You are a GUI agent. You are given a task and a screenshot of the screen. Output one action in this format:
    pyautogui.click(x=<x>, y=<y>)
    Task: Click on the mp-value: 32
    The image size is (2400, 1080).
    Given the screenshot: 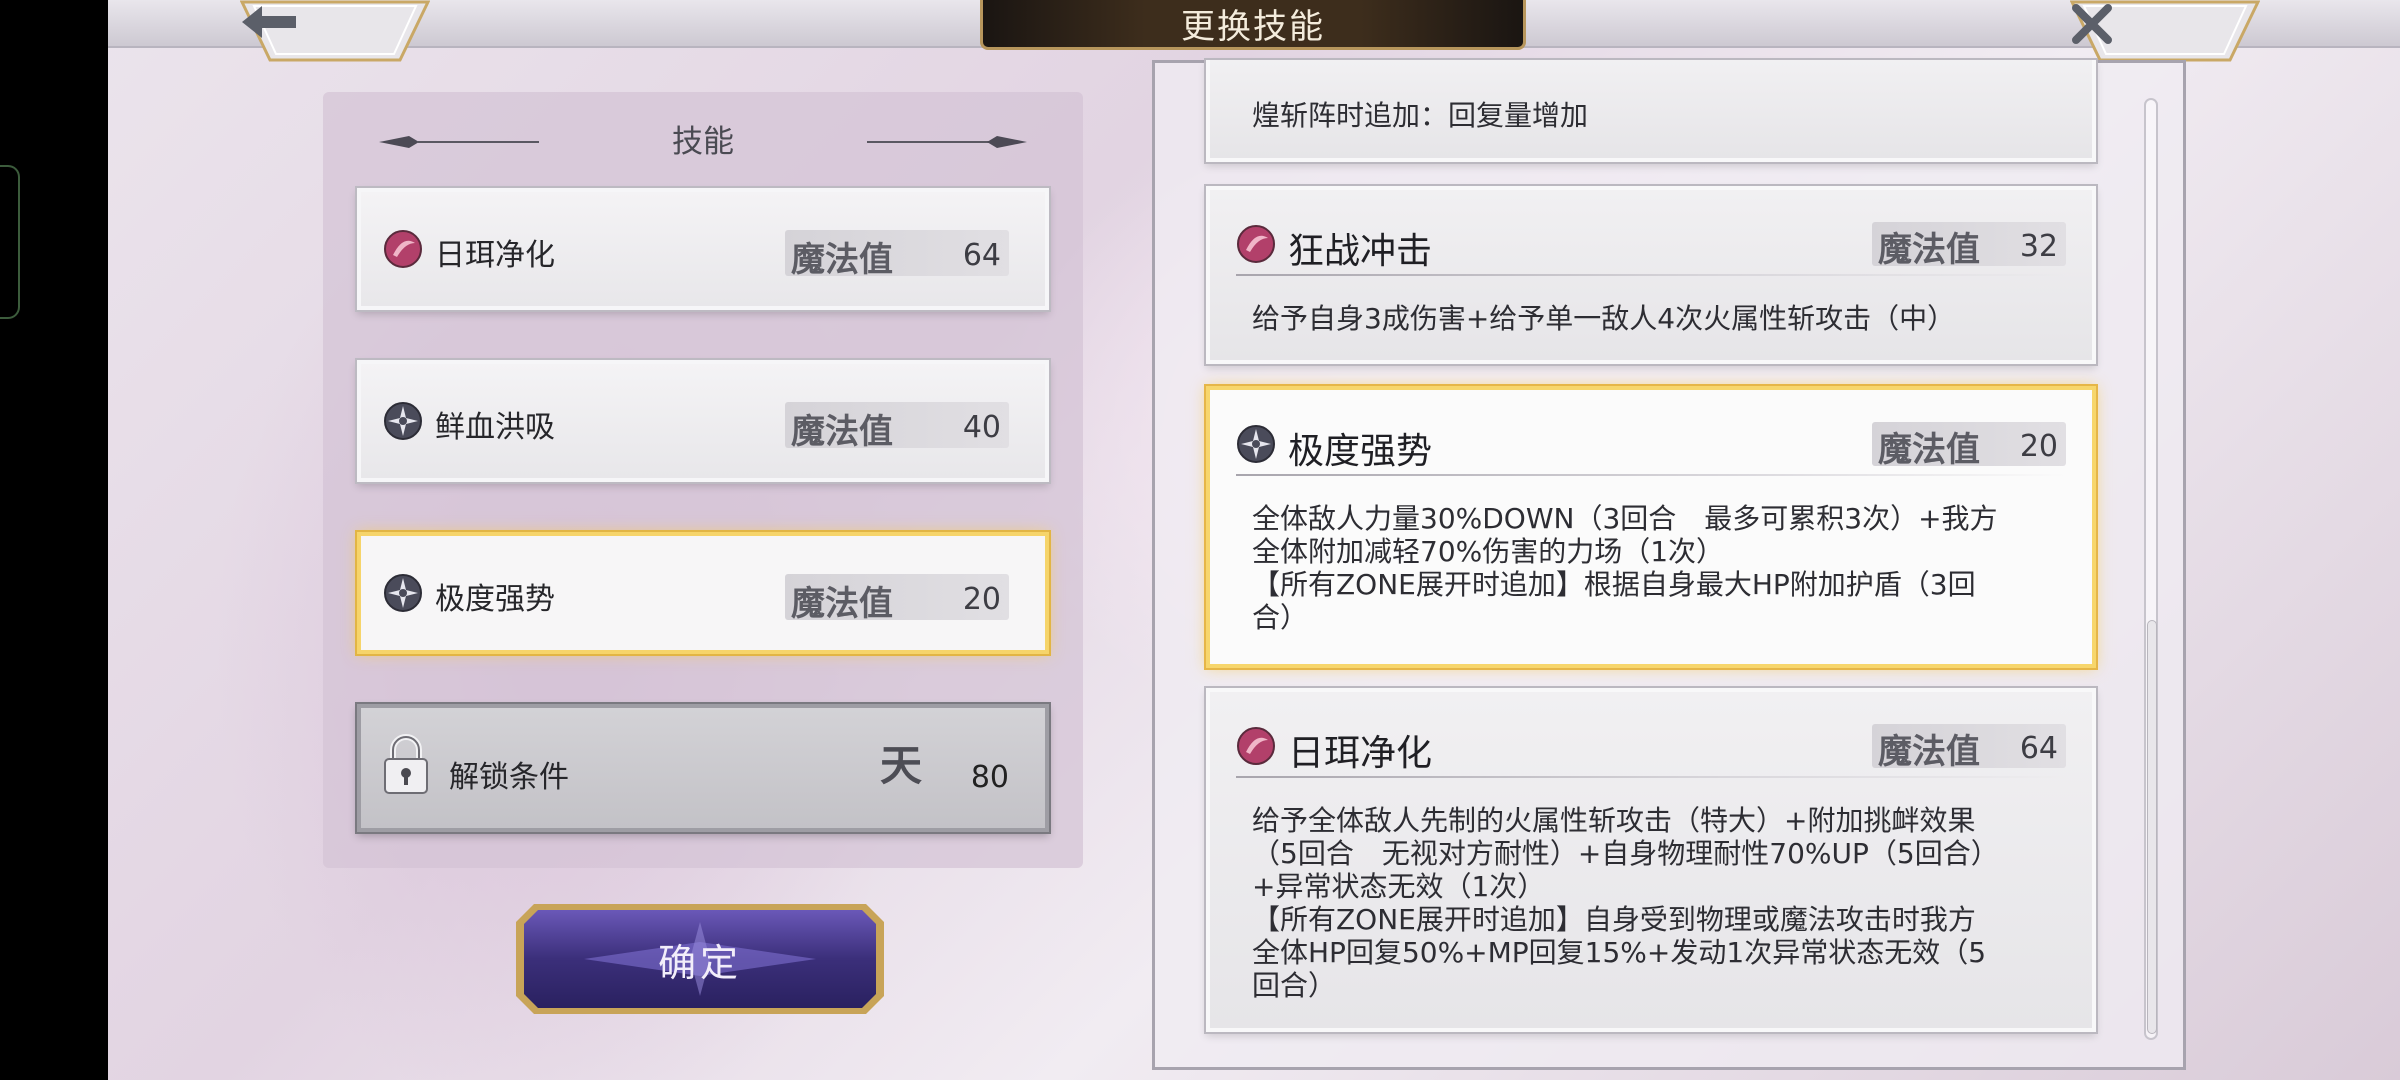 What is the action you would take?
    pyautogui.click(x=2038, y=246)
    